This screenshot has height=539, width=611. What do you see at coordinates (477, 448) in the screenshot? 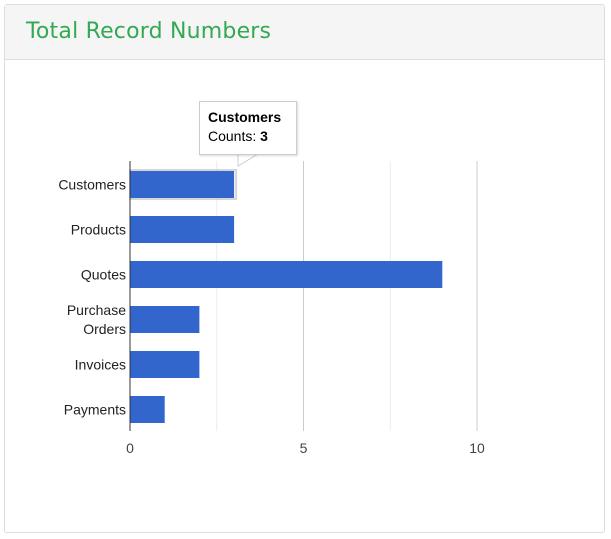
I see `x-tick-label: 10` at bounding box center [477, 448].